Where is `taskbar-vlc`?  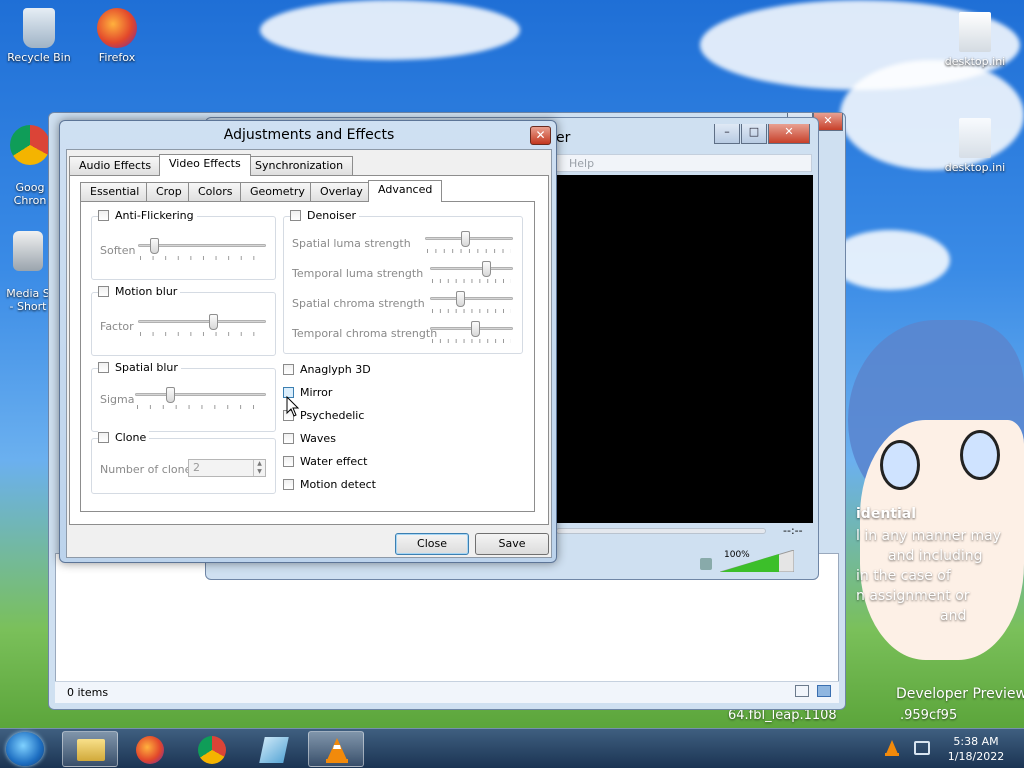
taskbar-vlc is located at coordinates (336, 749).